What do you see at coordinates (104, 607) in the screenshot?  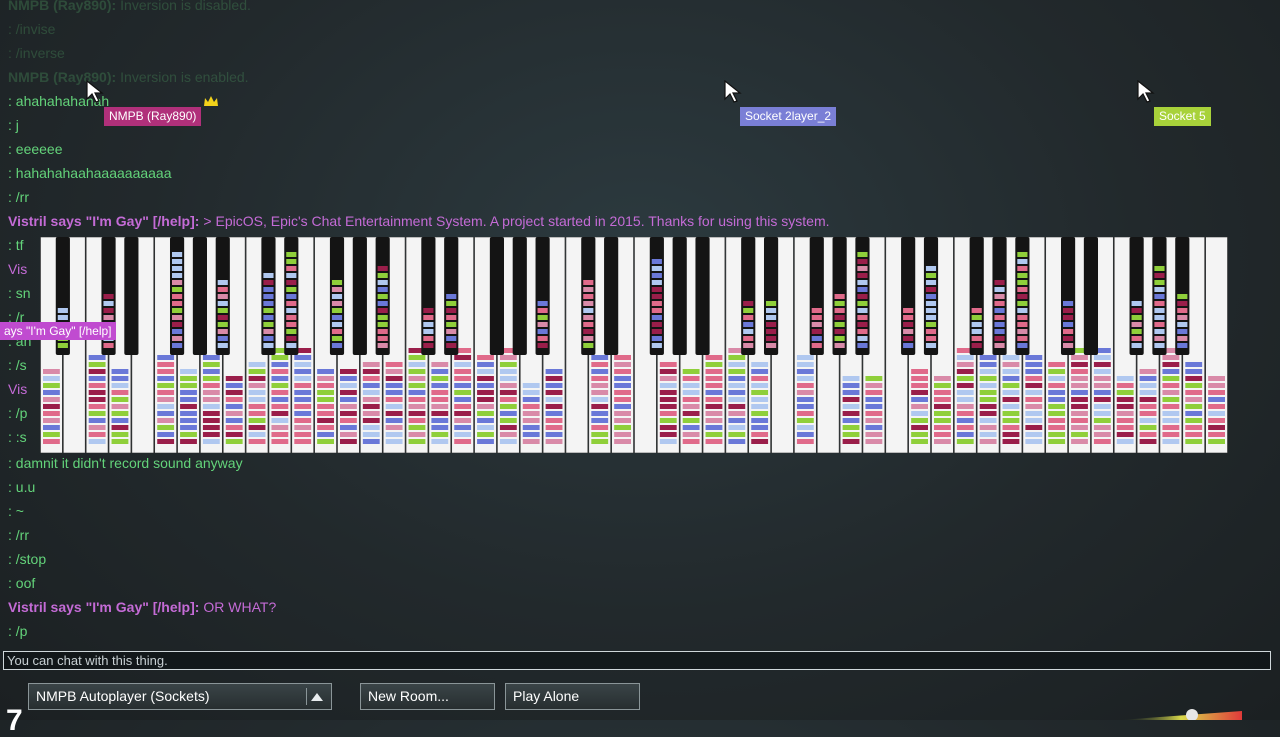 I see `chat-author: Vistril says "I'm Gay" [/help]:` at bounding box center [104, 607].